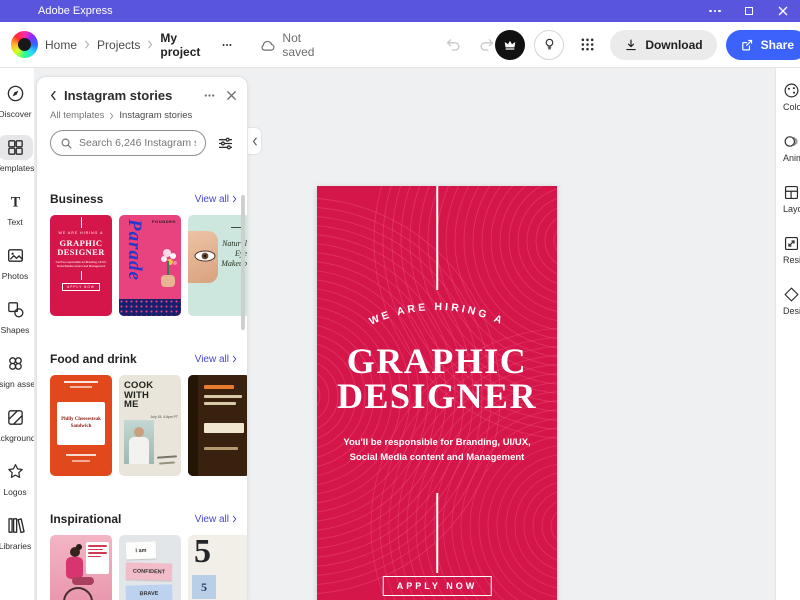  Describe the element at coordinates (15, 471) in the screenshot. I see `logos-icon` at that location.